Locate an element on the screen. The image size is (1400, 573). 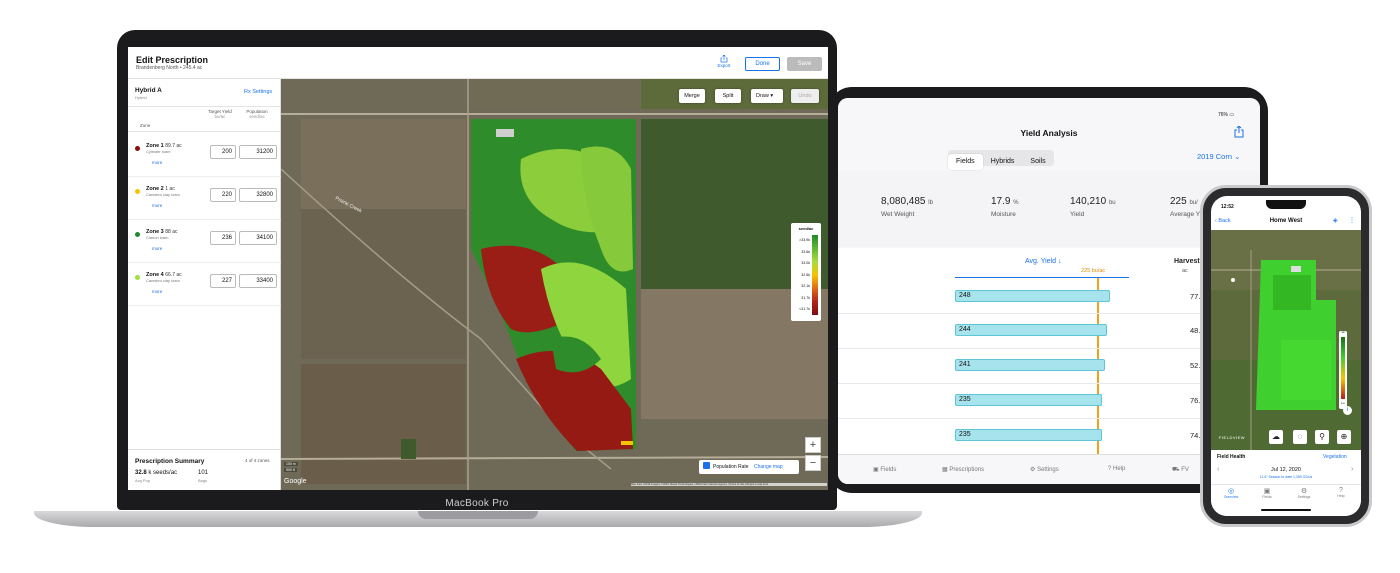
checkbox-checked-icon is located at coordinates (706, 465).